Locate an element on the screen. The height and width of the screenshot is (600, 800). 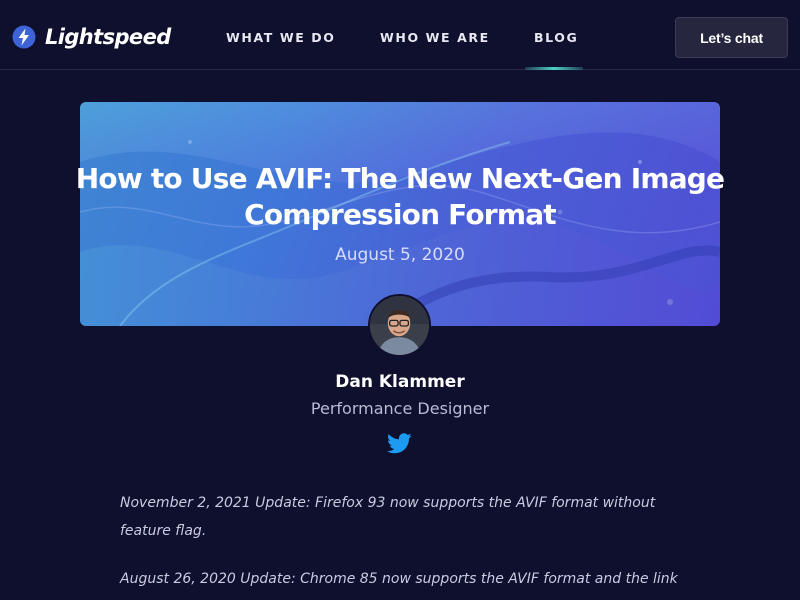
author-name: Dan Klammer is located at coordinates (400, 382).